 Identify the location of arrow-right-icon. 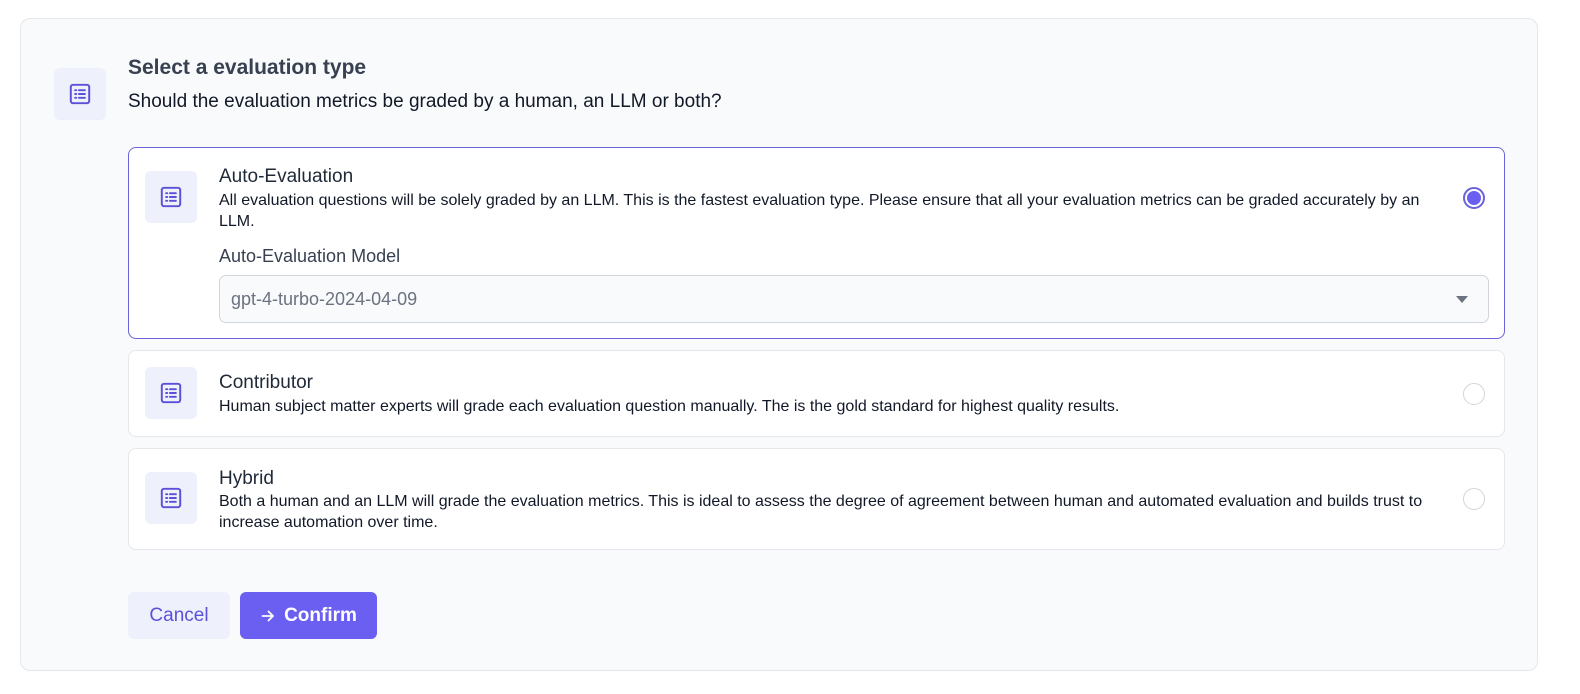
(268, 616).